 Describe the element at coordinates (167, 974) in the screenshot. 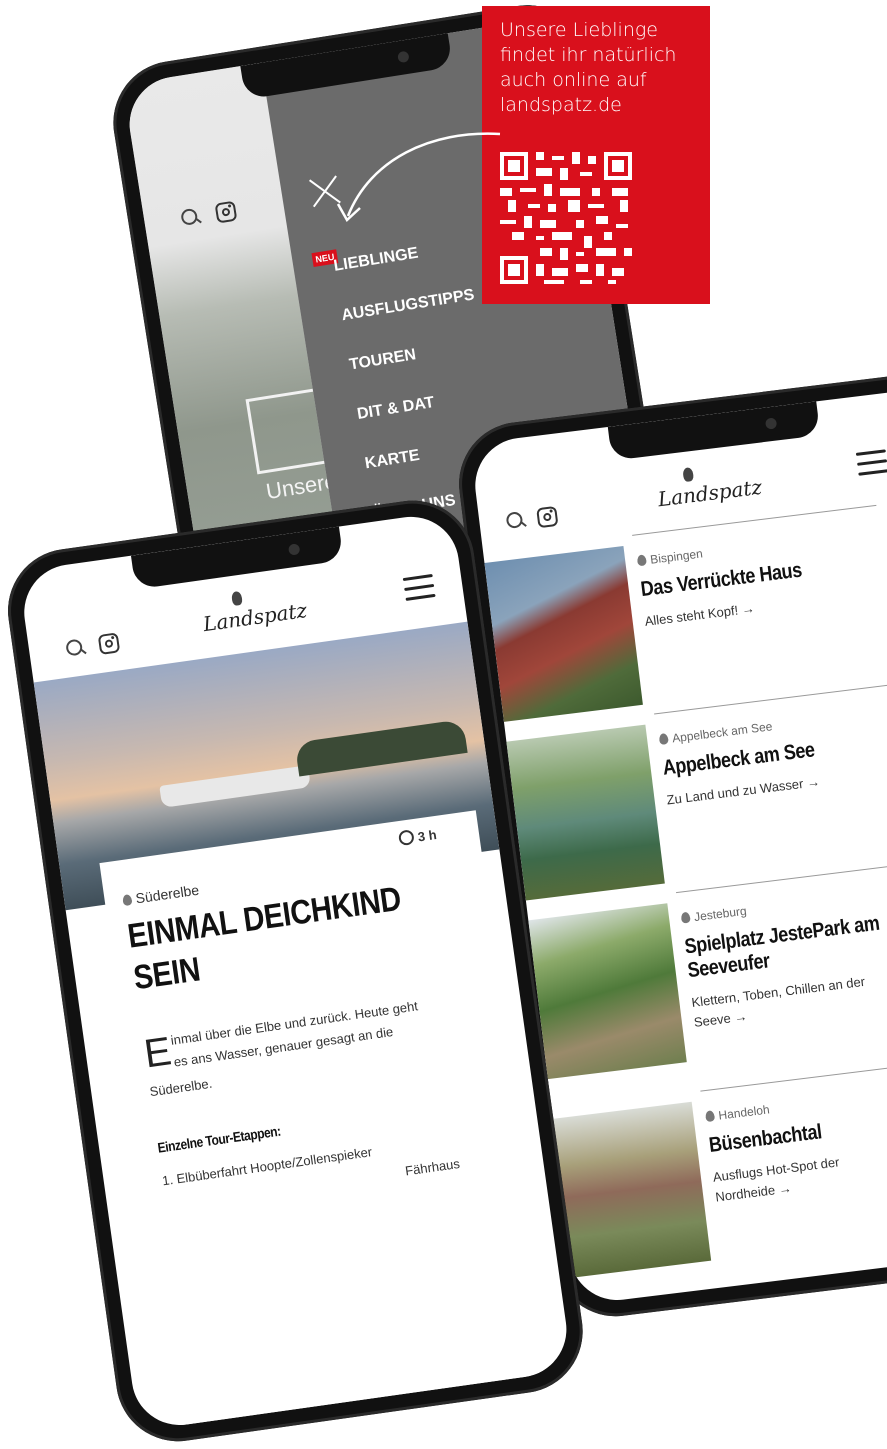

I see `tour-title-line2: SEIN` at that location.